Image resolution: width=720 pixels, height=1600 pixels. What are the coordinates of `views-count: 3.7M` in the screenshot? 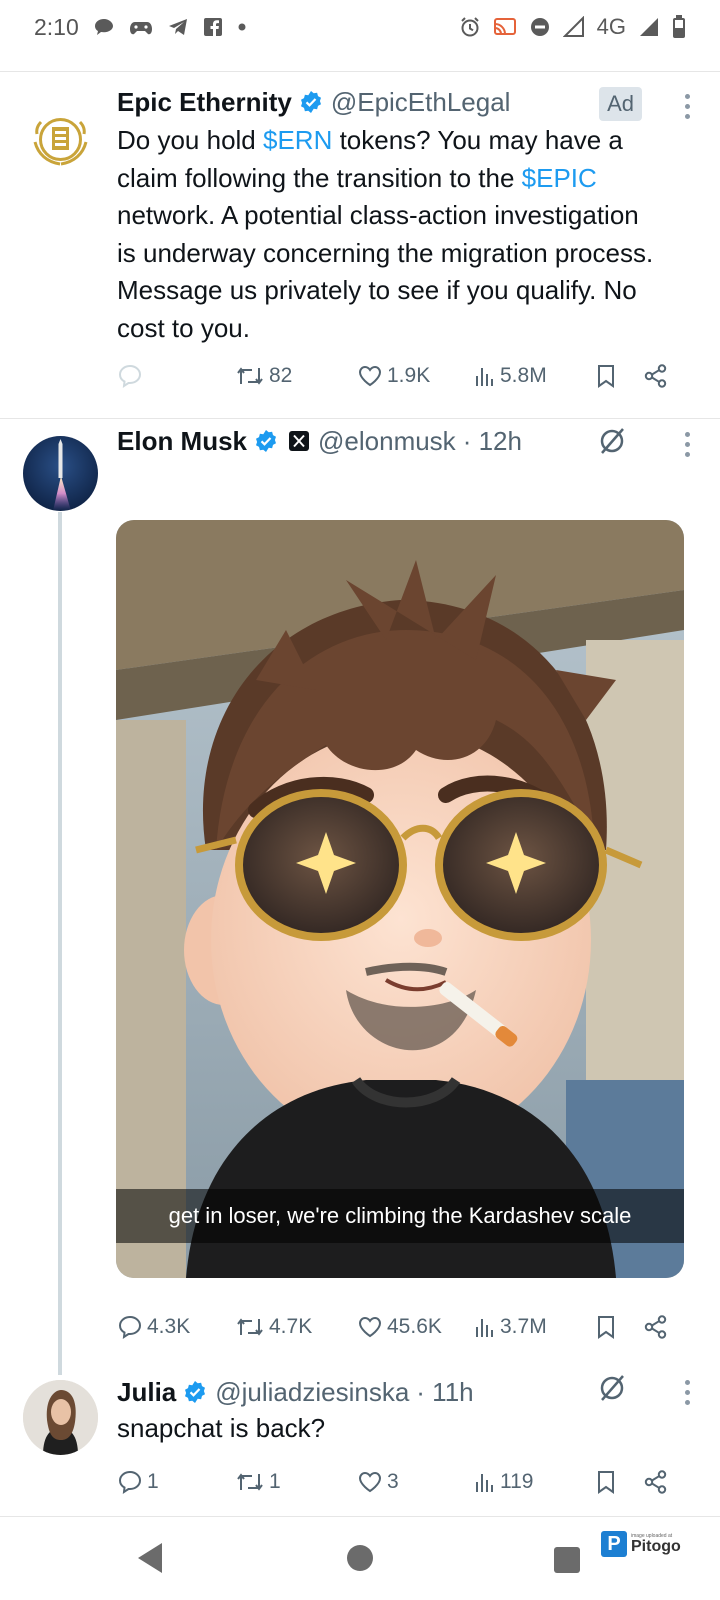 It's located at (523, 1326).